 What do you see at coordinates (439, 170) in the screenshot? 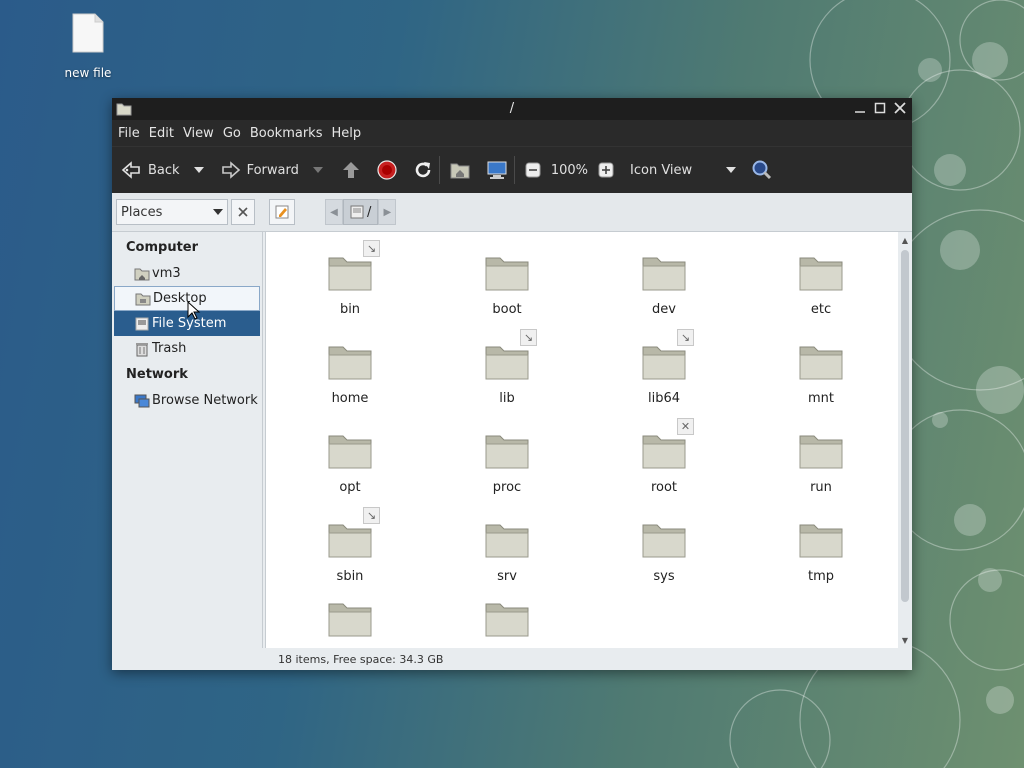
I see `toolbar-separator` at bounding box center [439, 170].